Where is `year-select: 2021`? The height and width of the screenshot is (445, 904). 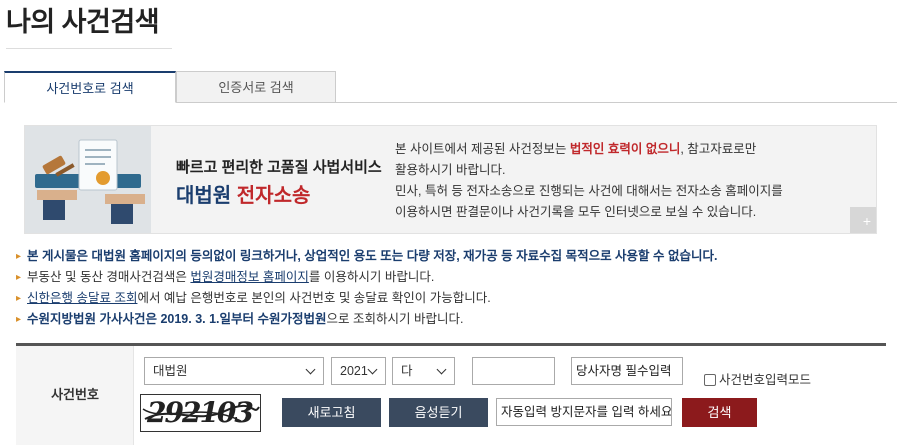
year-select: 2021 is located at coordinates (358, 371).